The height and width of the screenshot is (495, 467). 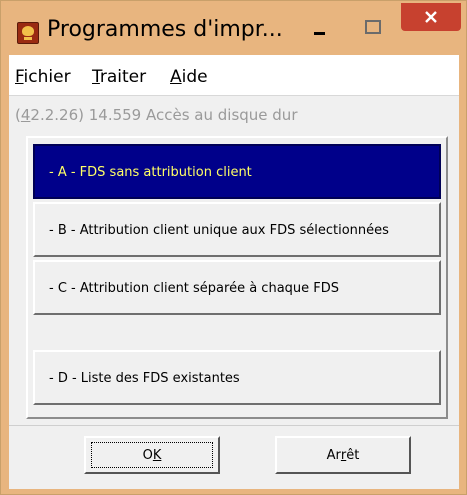 I want to click on status-text: (42.2.26) 14.559 Accès au disque dur, so click(x=156, y=115).